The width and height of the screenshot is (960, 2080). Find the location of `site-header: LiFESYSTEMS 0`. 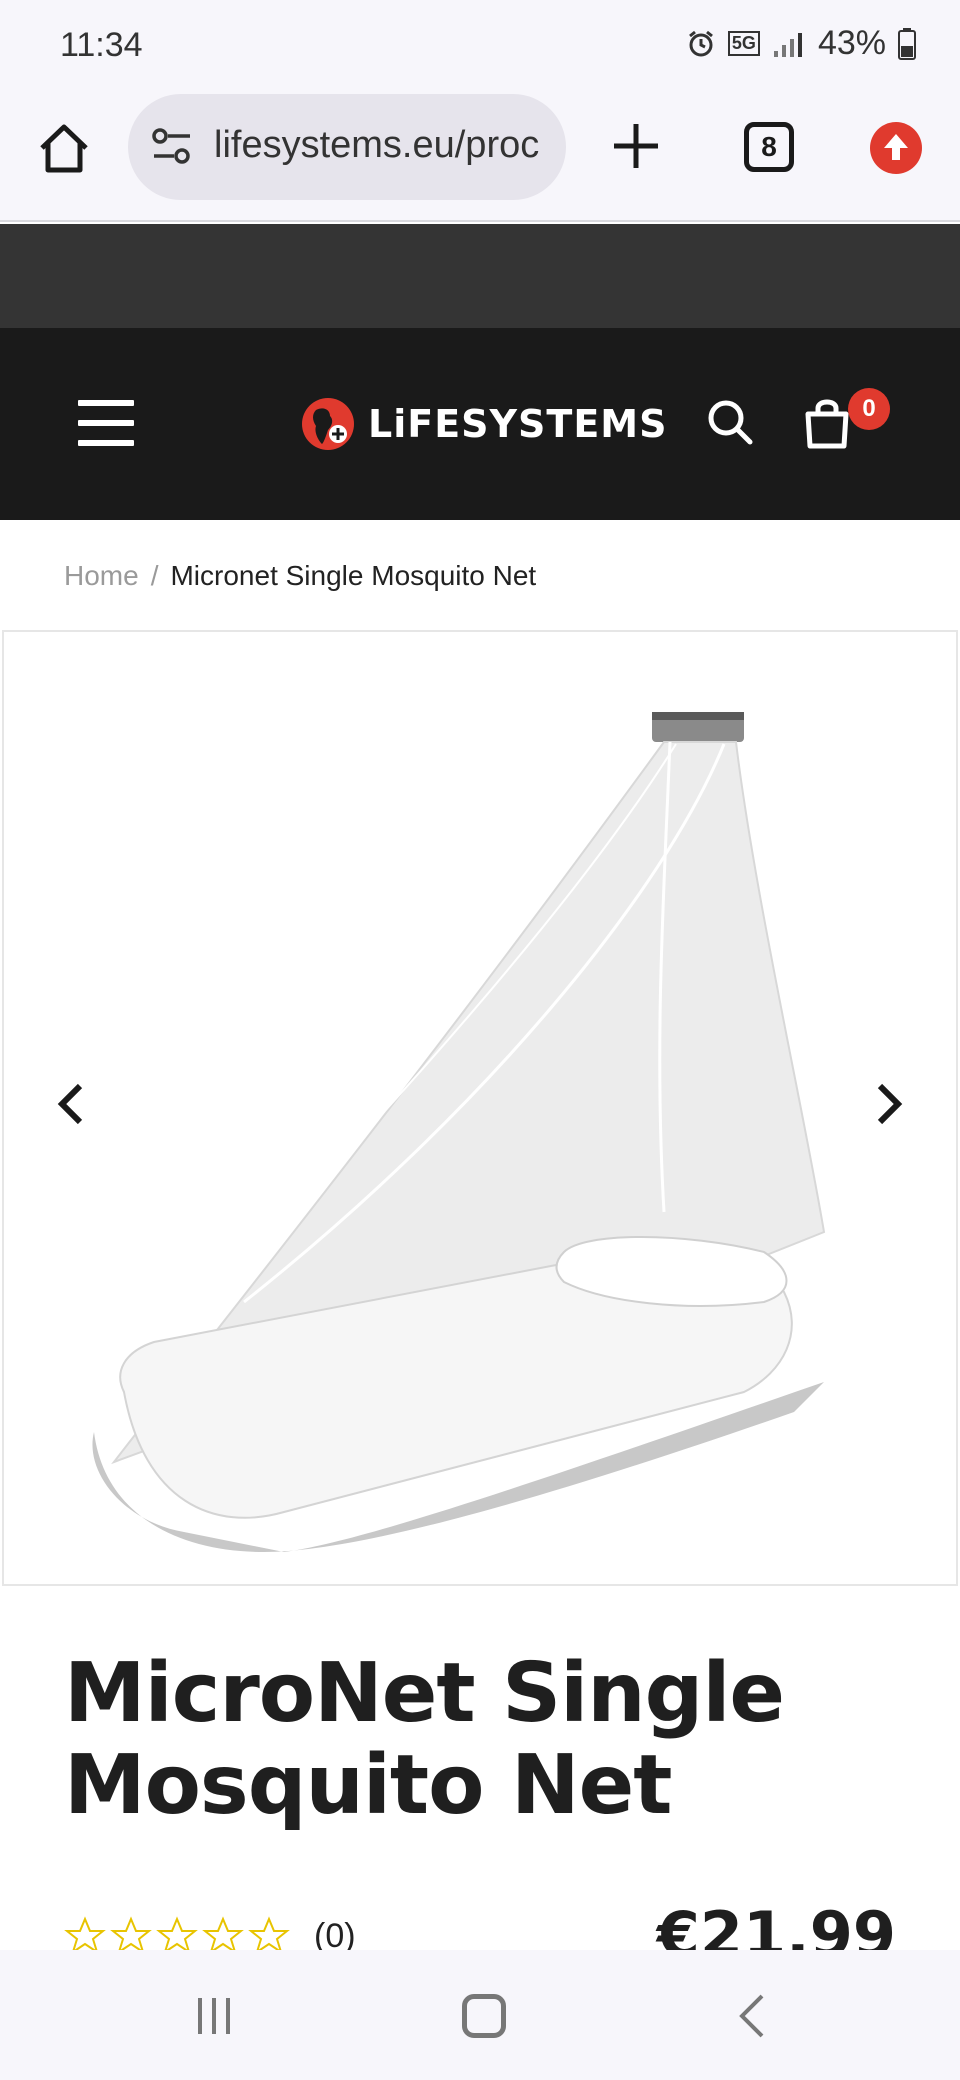

site-header: LiFESYSTEMS 0 is located at coordinates (480, 424).